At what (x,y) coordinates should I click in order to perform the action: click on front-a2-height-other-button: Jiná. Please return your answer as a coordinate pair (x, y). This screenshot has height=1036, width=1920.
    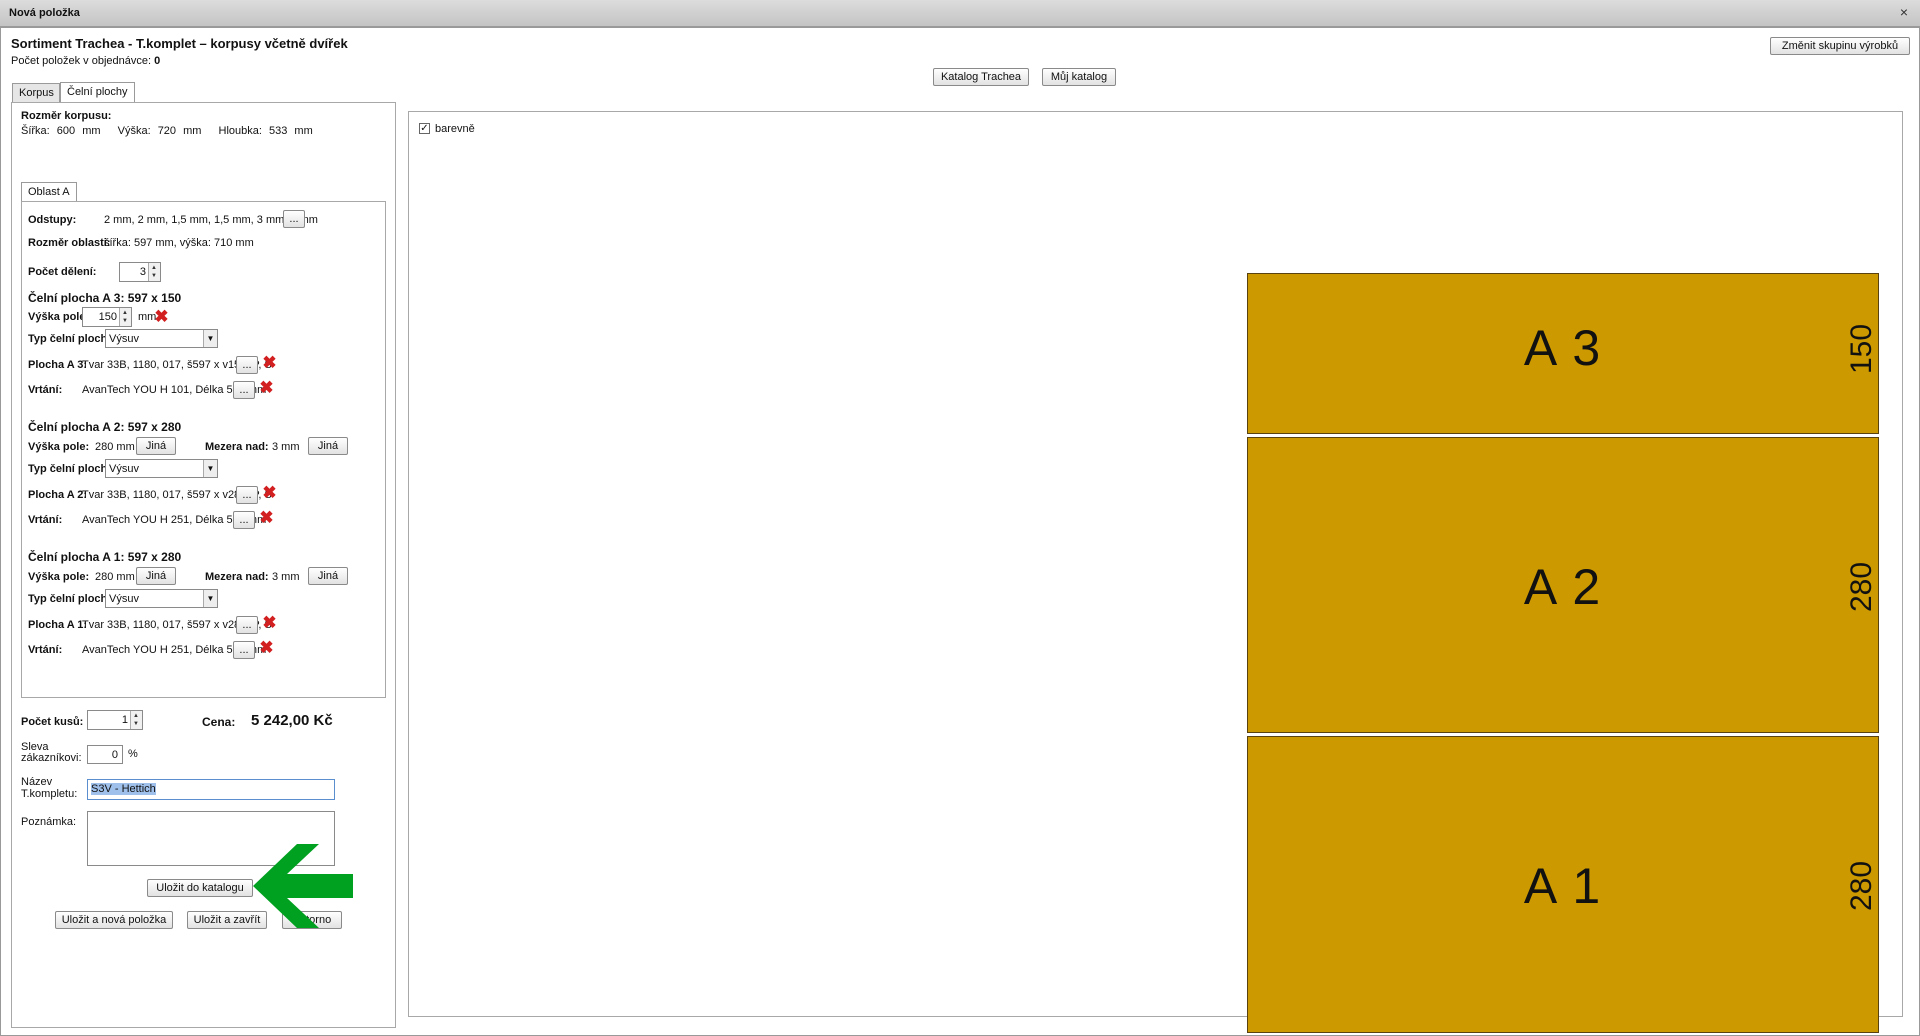
    Looking at the image, I should click on (156, 446).